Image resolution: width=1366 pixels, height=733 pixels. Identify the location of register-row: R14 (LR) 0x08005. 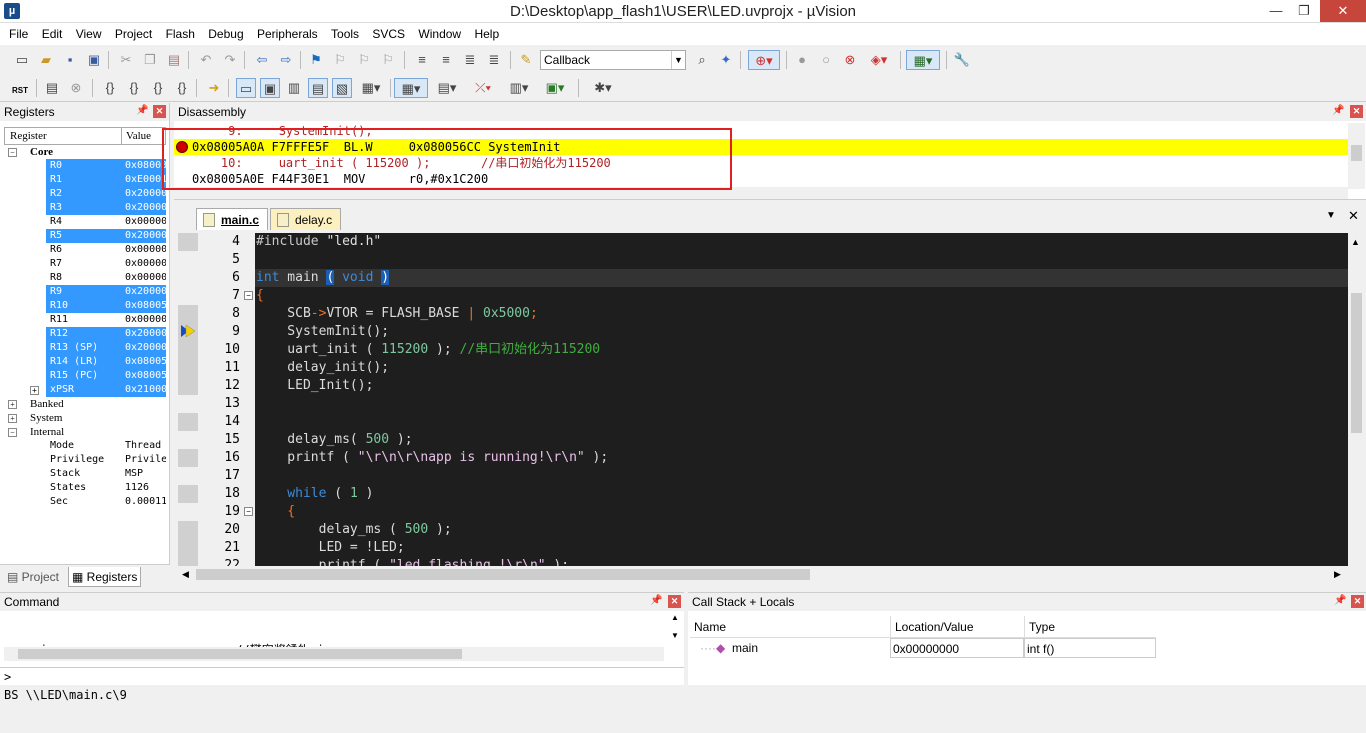
(85, 362).